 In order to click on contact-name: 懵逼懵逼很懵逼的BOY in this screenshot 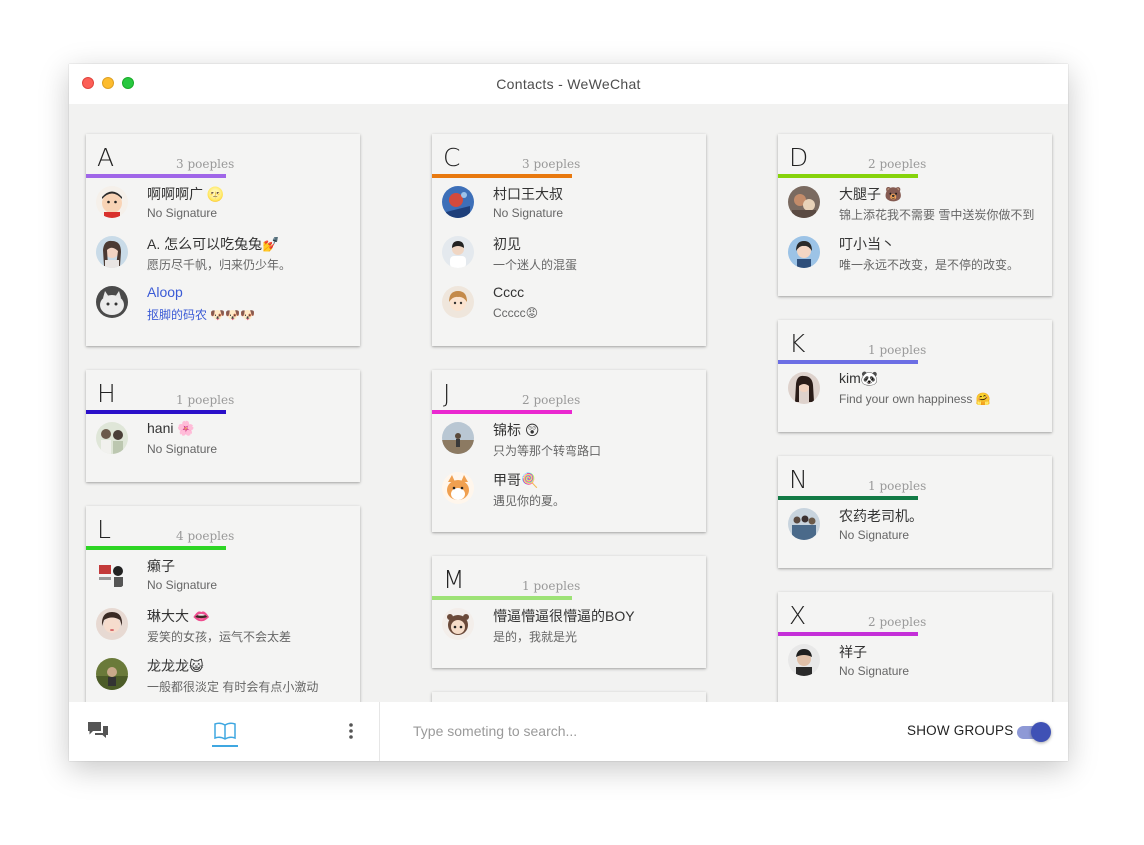, I will do `click(564, 616)`.